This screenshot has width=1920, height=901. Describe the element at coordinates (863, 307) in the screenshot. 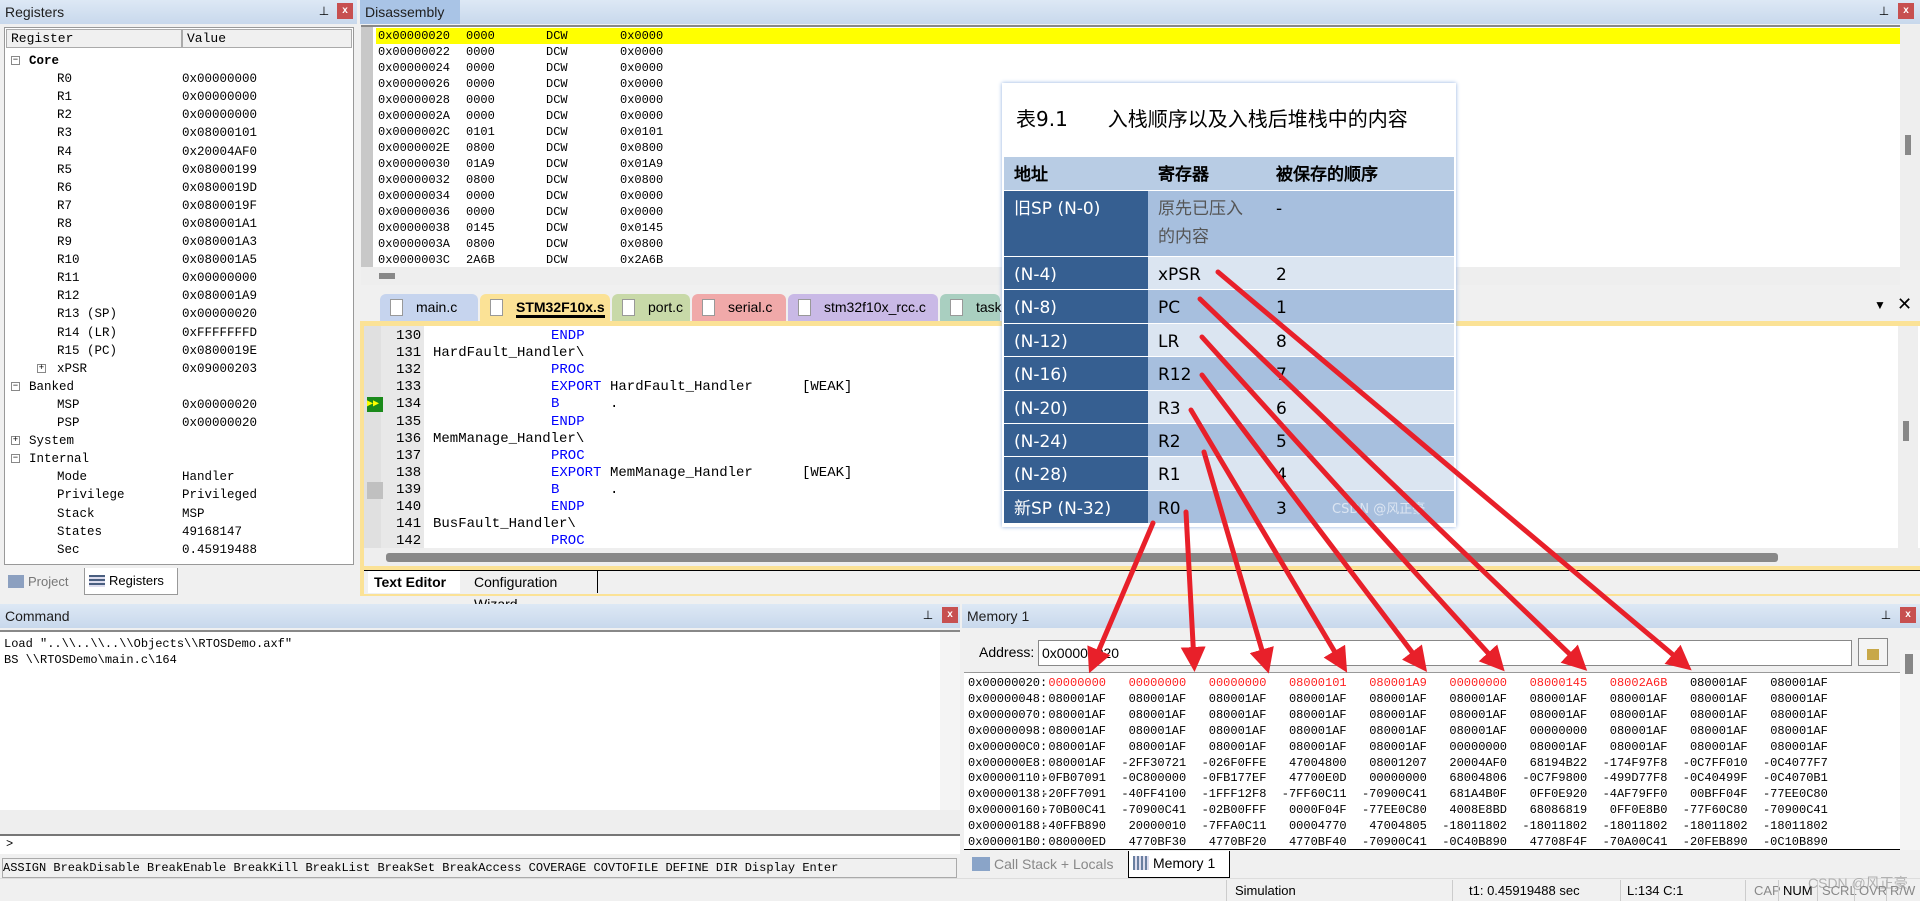

I see `tab-stm32f10x-rcc-c: stm32f10x_rcc.c` at that location.